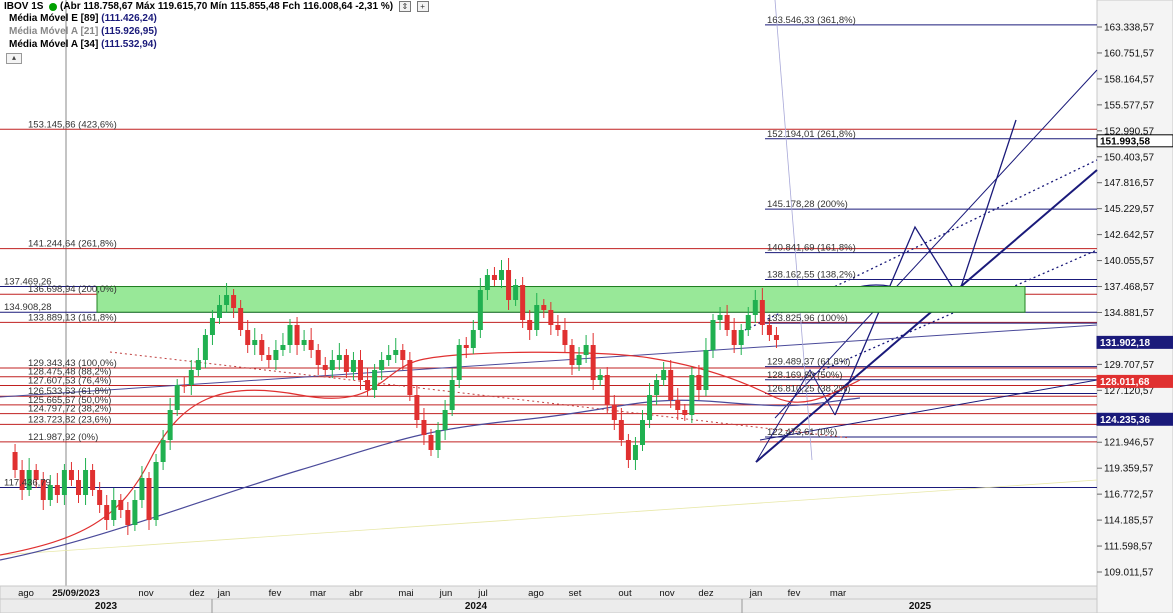 This screenshot has height=613, width=1173. What do you see at coordinates (1125, 141) in the screenshot?
I see `price-highlight-label: 151.993,58` at bounding box center [1125, 141].